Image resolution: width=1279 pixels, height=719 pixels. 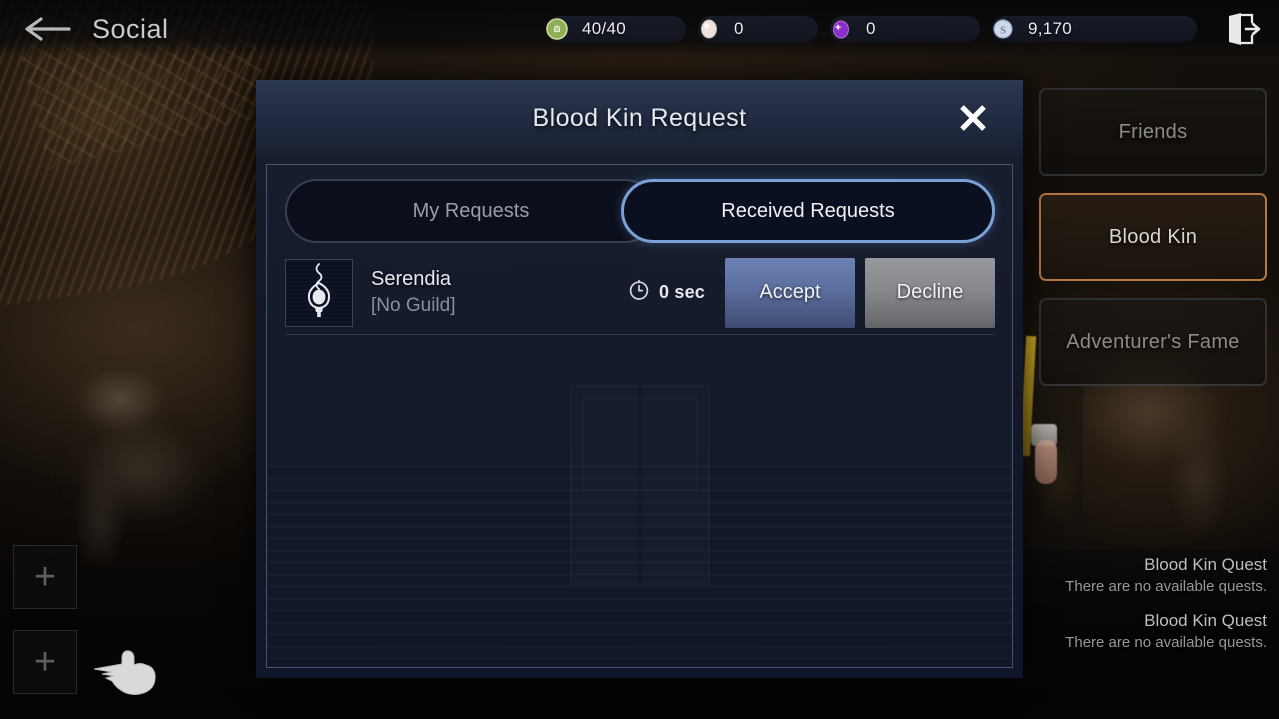 What do you see at coordinates (1050, 28) in the screenshot?
I see `stat-silver-value: 9,170` at bounding box center [1050, 28].